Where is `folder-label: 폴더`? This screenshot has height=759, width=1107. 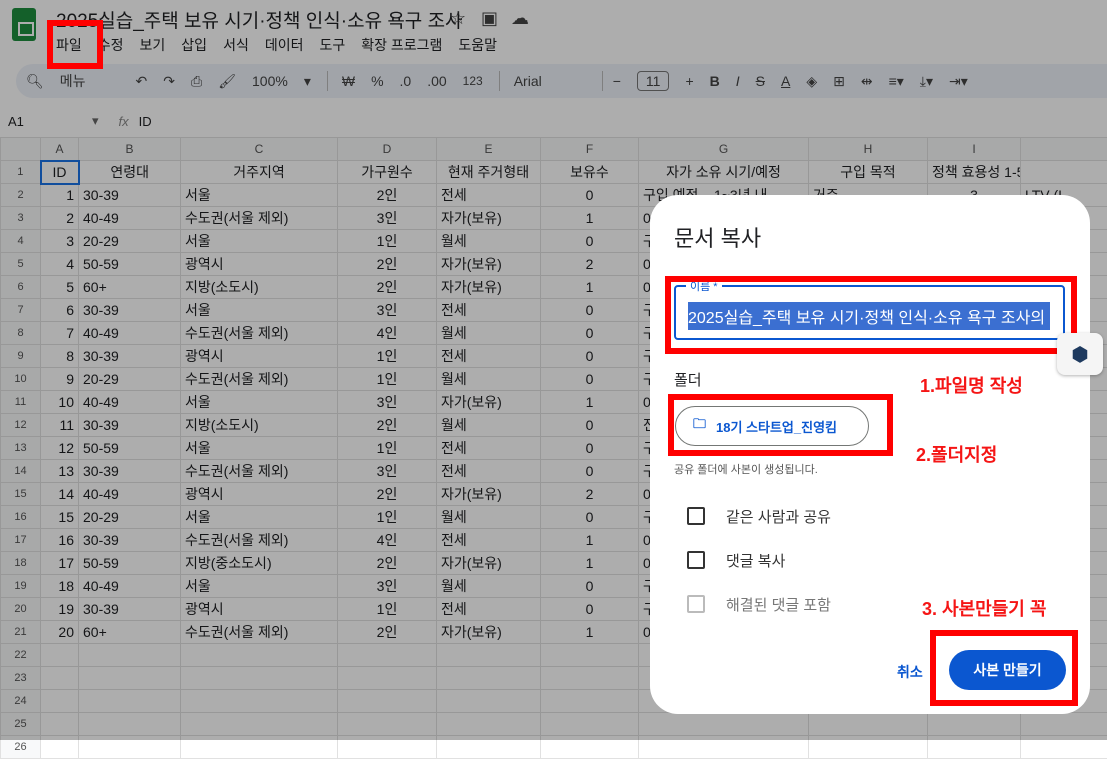 folder-label: 폴더 is located at coordinates (688, 379).